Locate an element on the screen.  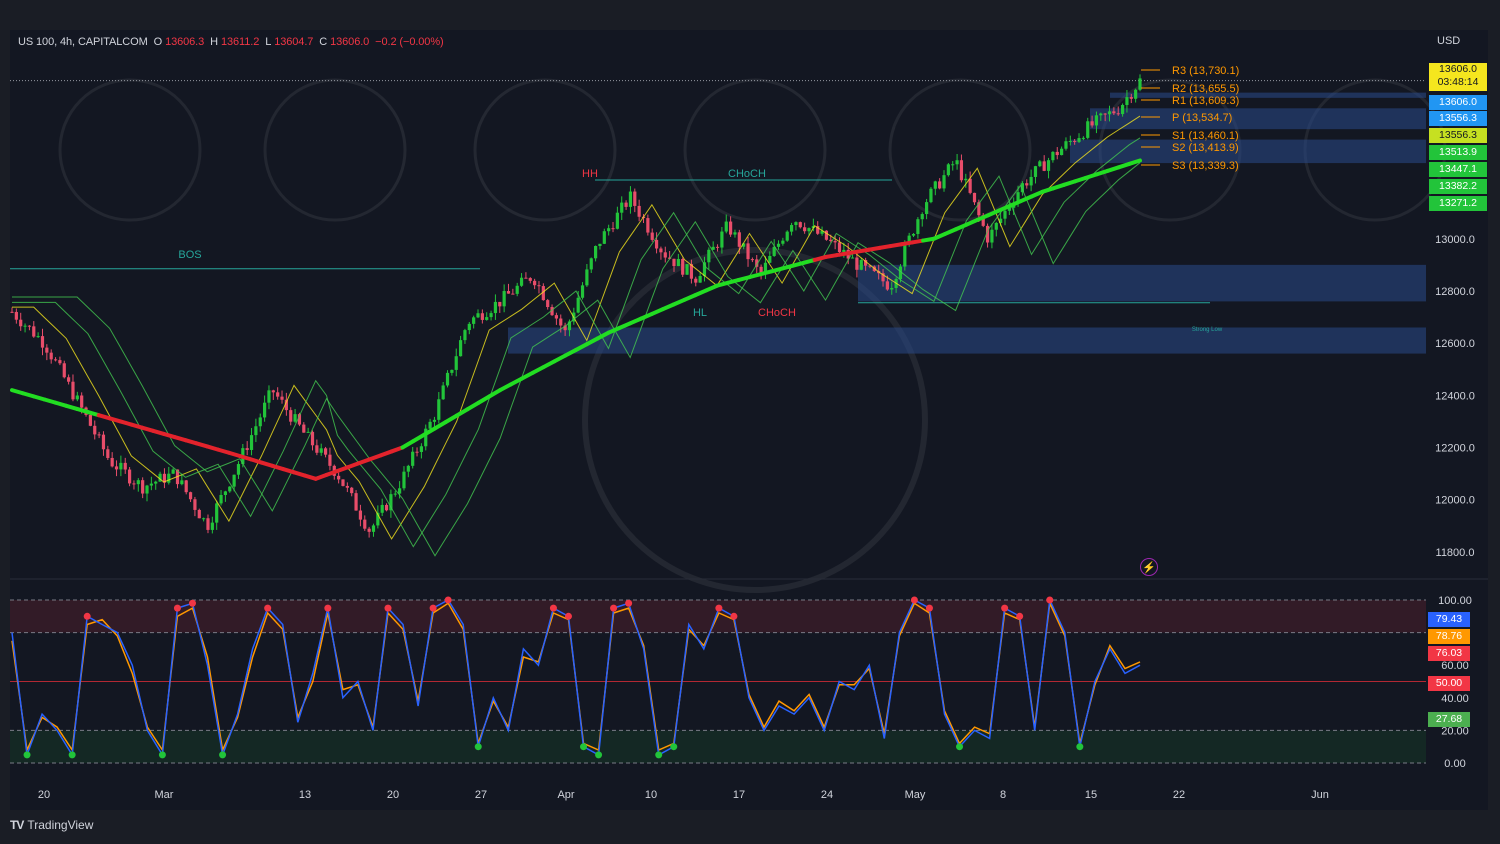
close-value: 13606.0 is located at coordinates (350, 42).